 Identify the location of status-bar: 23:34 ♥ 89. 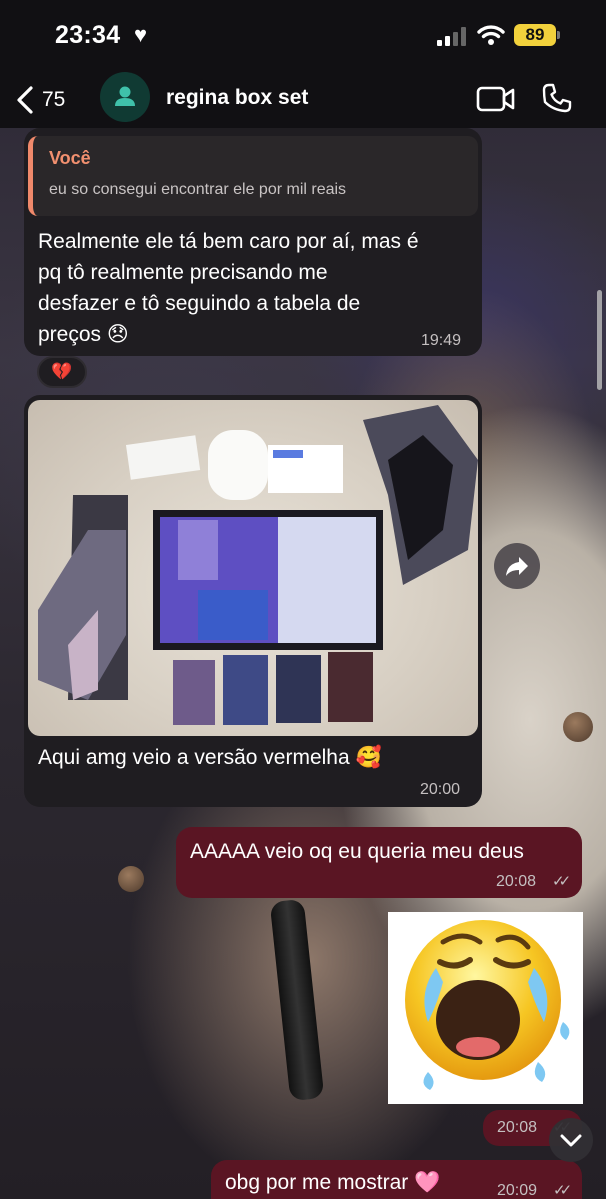
(303, 36).